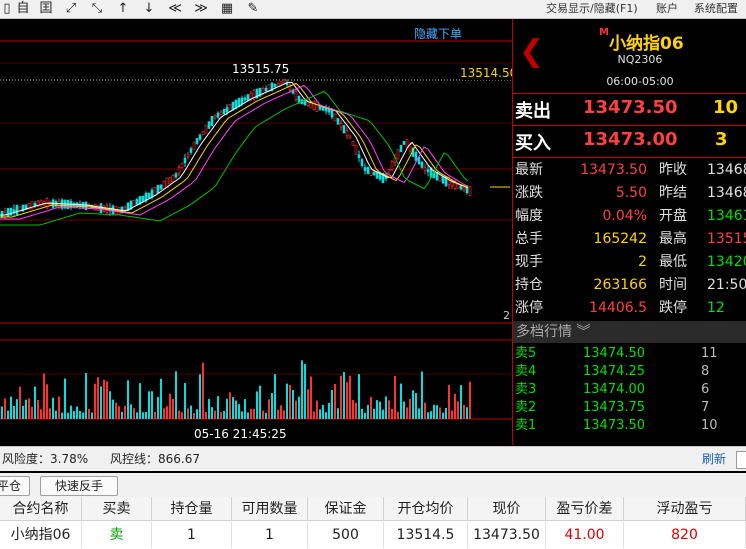 The image size is (746, 549). Describe the element at coordinates (716, 9) in the screenshot. I see `settings-menu: 系统配置` at that location.